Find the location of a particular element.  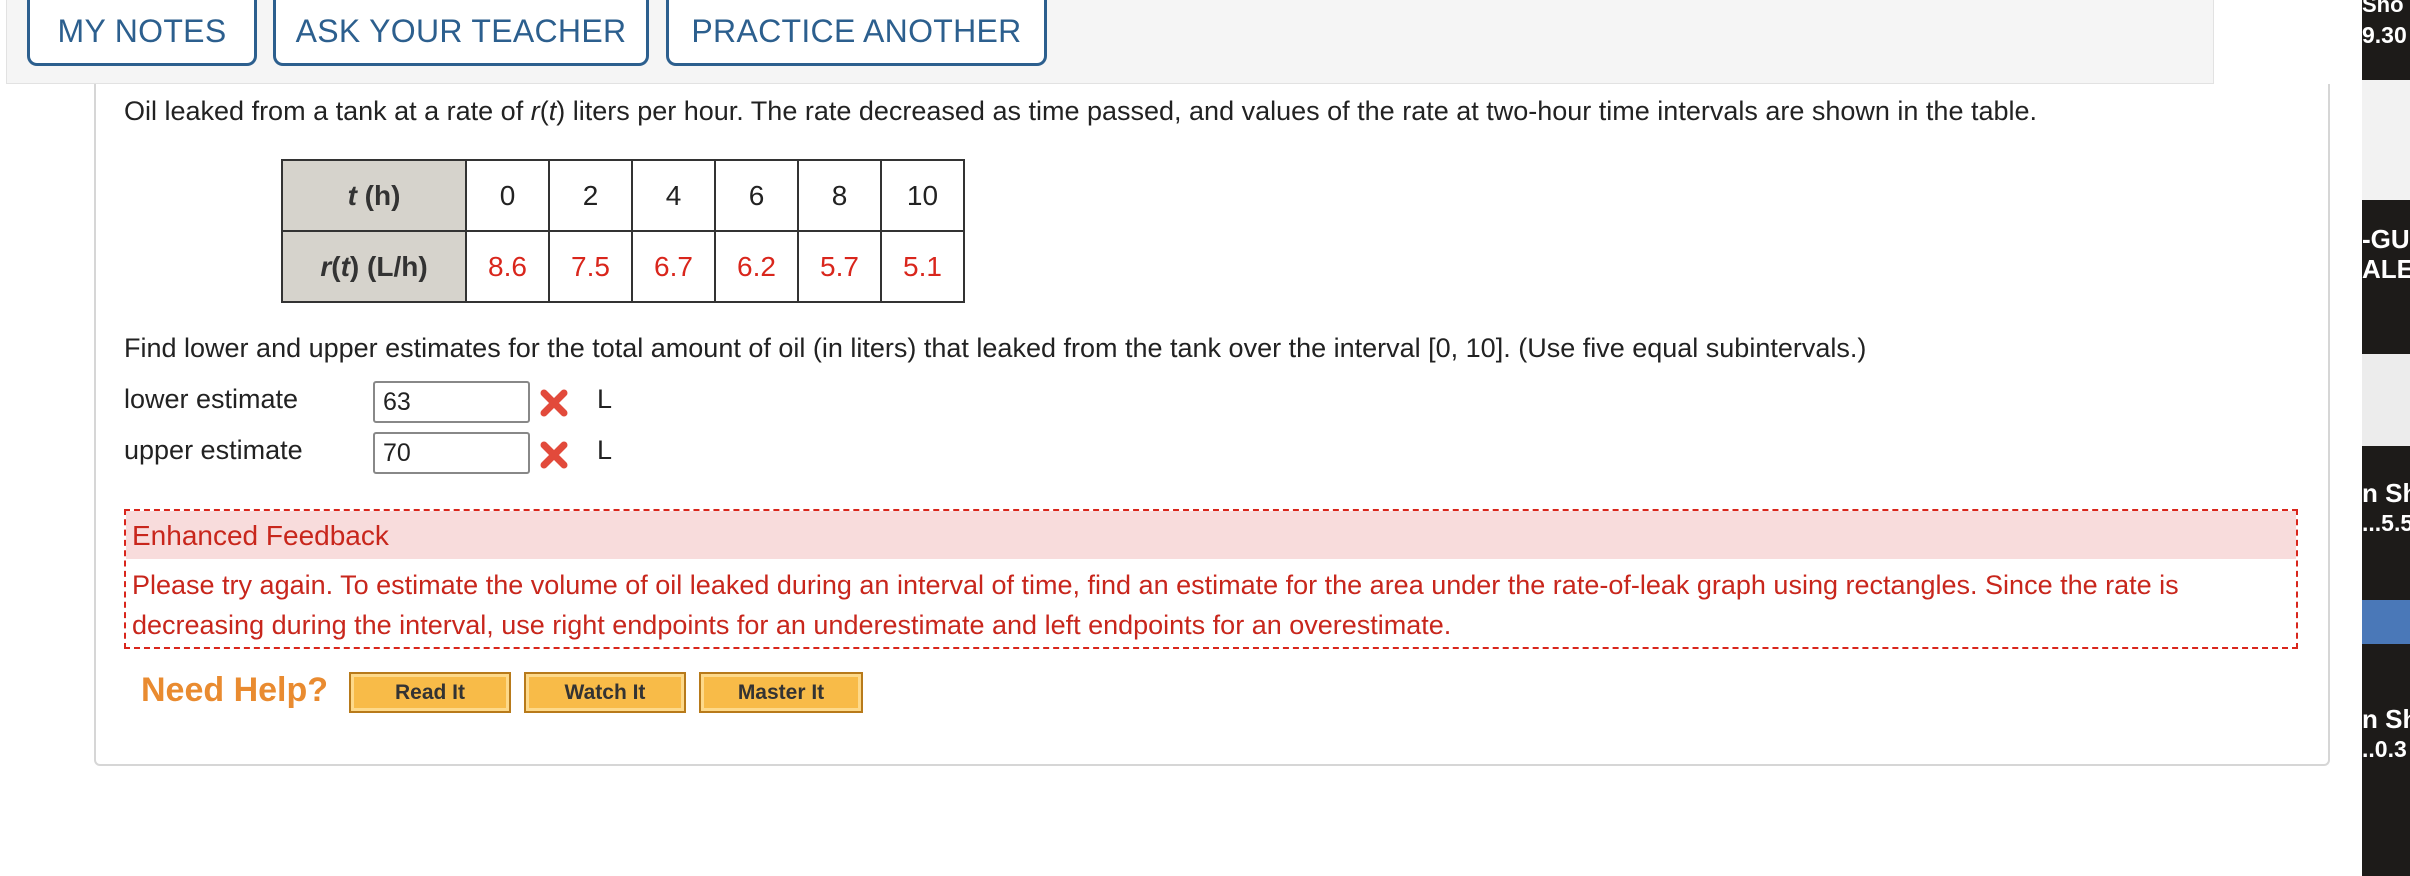

table-row-time: t (h) 0 2 4 6 8 10 is located at coordinates (623, 195).